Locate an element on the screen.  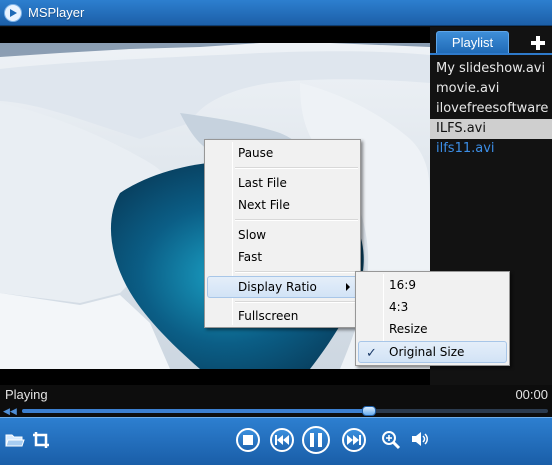
menu-item-display-ratio-label: Display Ratio is located at coordinates (277, 287).